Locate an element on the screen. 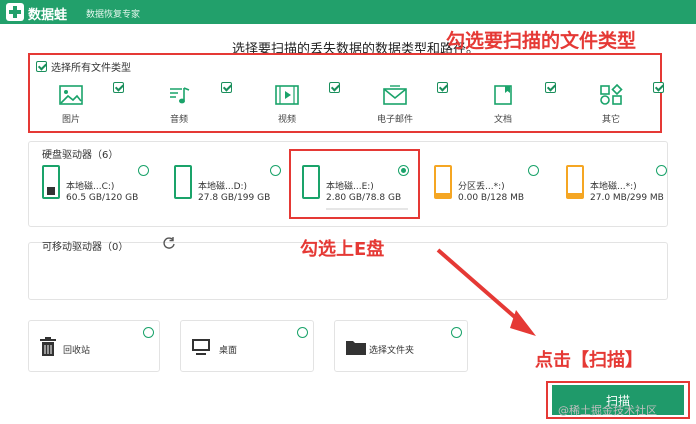  audio-checkbox is located at coordinates (226, 87).